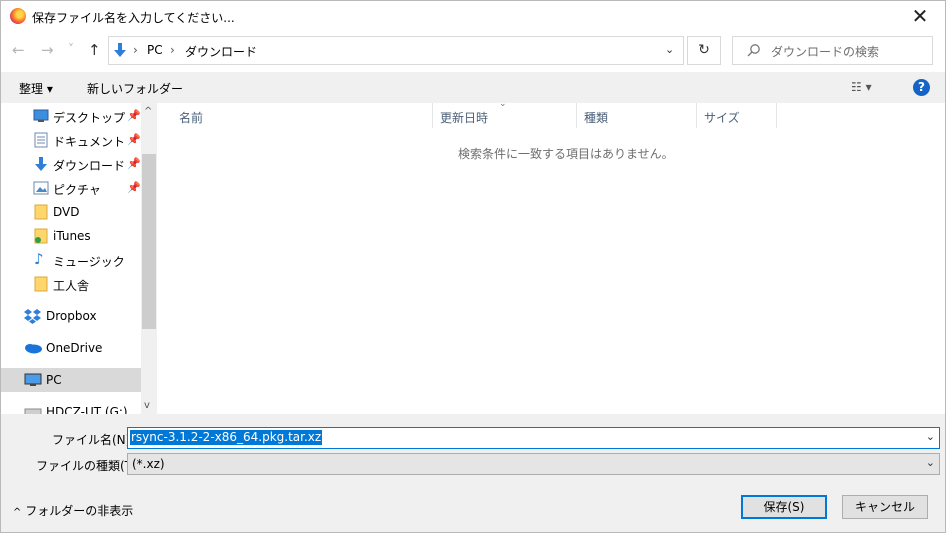 This screenshot has width=946, height=533. What do you see at coordinates (503, 104) in the screenshot?
I see `sort-indicator-icon: ⌄` at bounding box center [503, 104].